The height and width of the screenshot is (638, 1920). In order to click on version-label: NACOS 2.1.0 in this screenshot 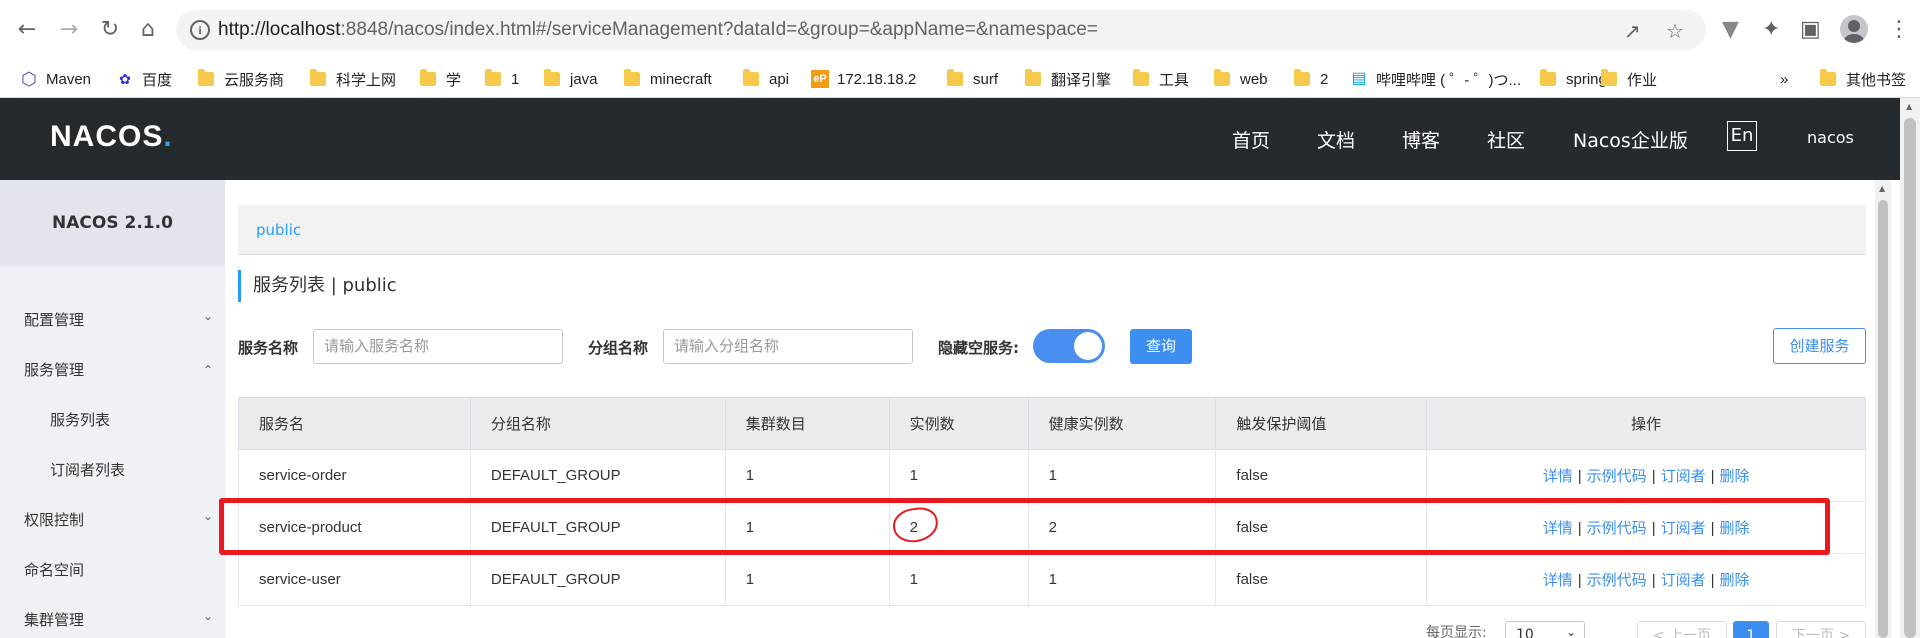, I will do `click(112, 223)`.